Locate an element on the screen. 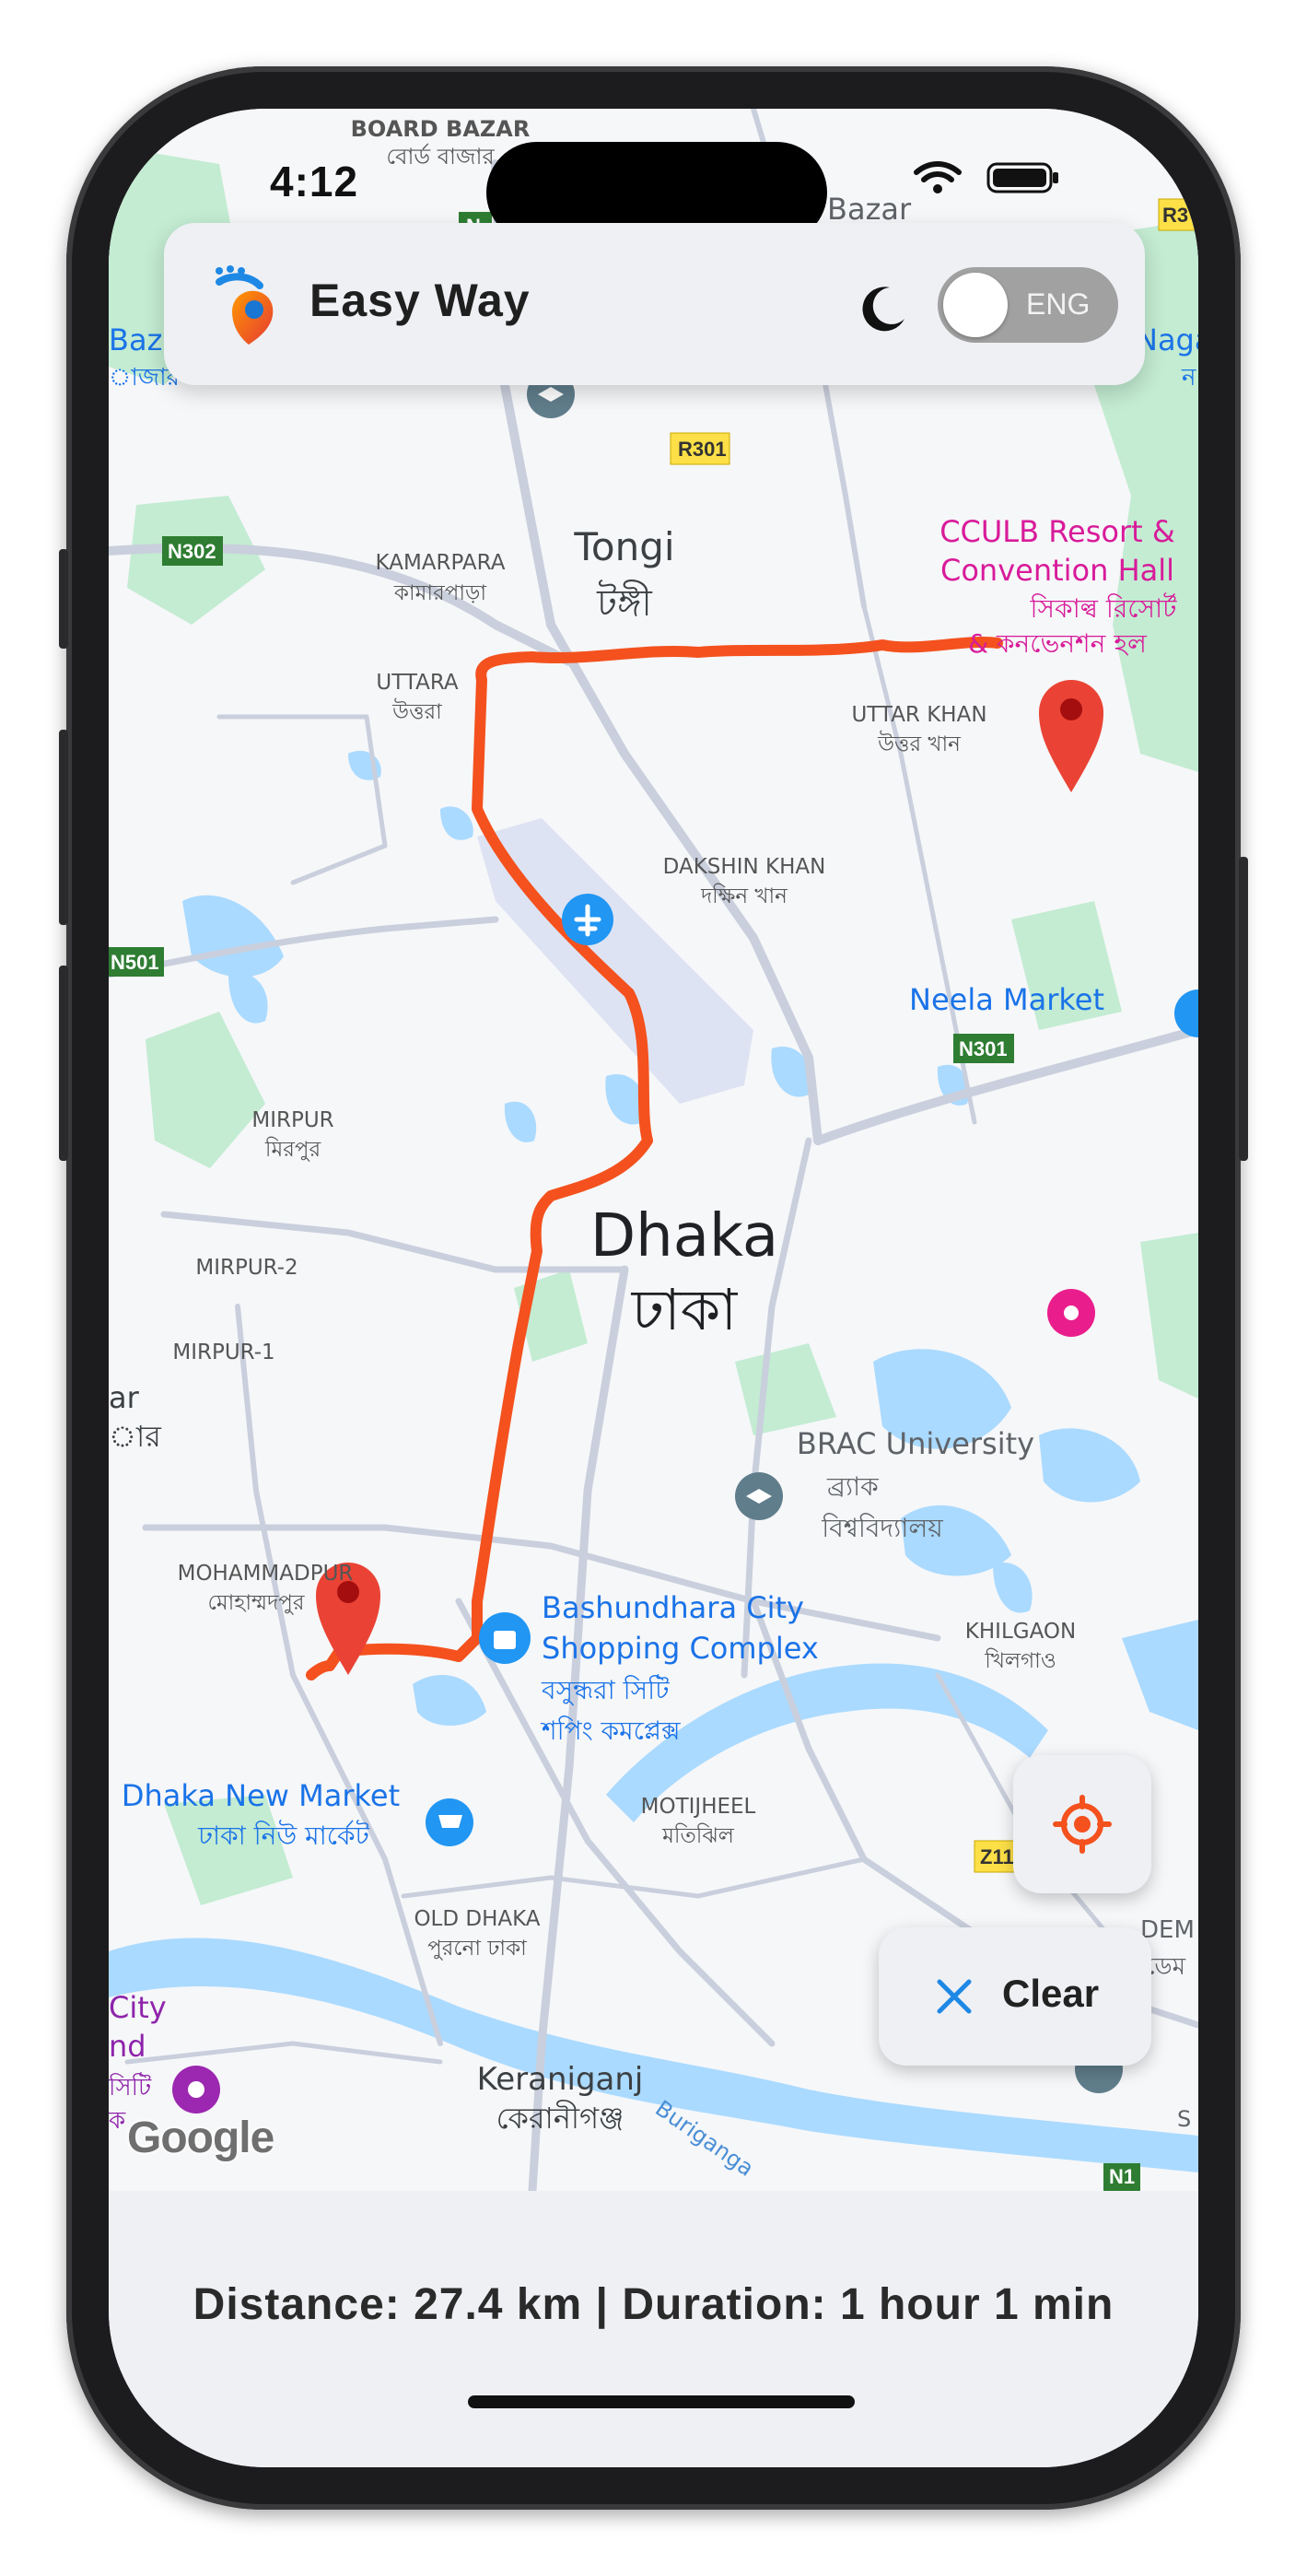 The height and width of the screenshot is (2576, 1307). edge-label: Baz is located at coordinates (136, 339).